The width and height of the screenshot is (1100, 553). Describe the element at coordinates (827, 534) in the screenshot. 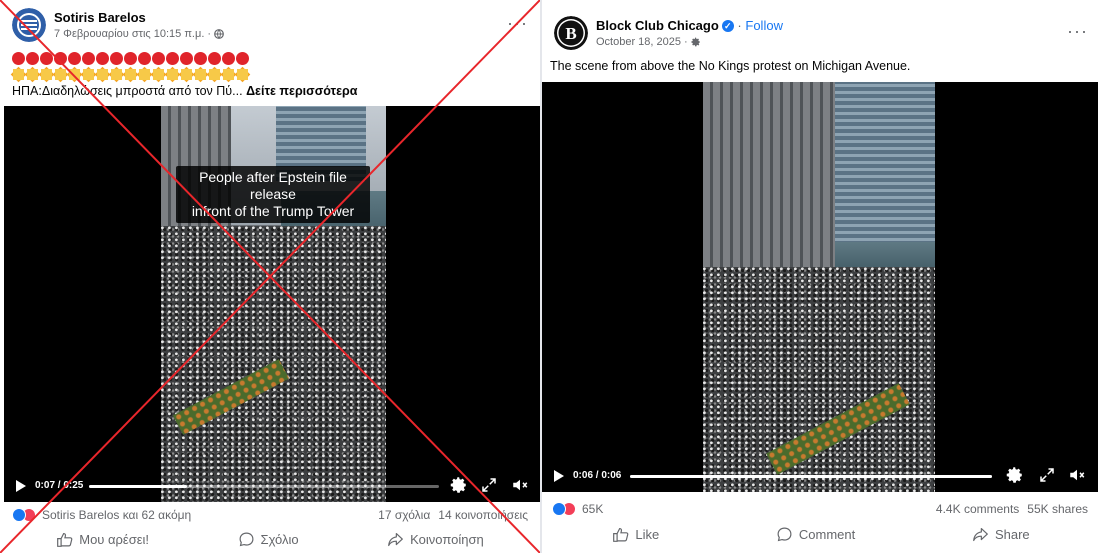

I see `comment-label: Comment` at that location.